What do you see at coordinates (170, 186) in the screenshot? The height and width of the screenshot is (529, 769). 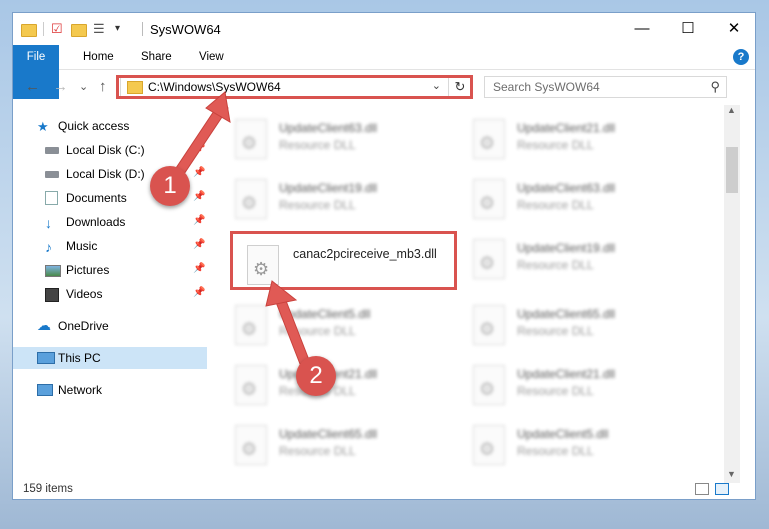 I see `step-badge-1: 1` at bounding box center [170, 186].